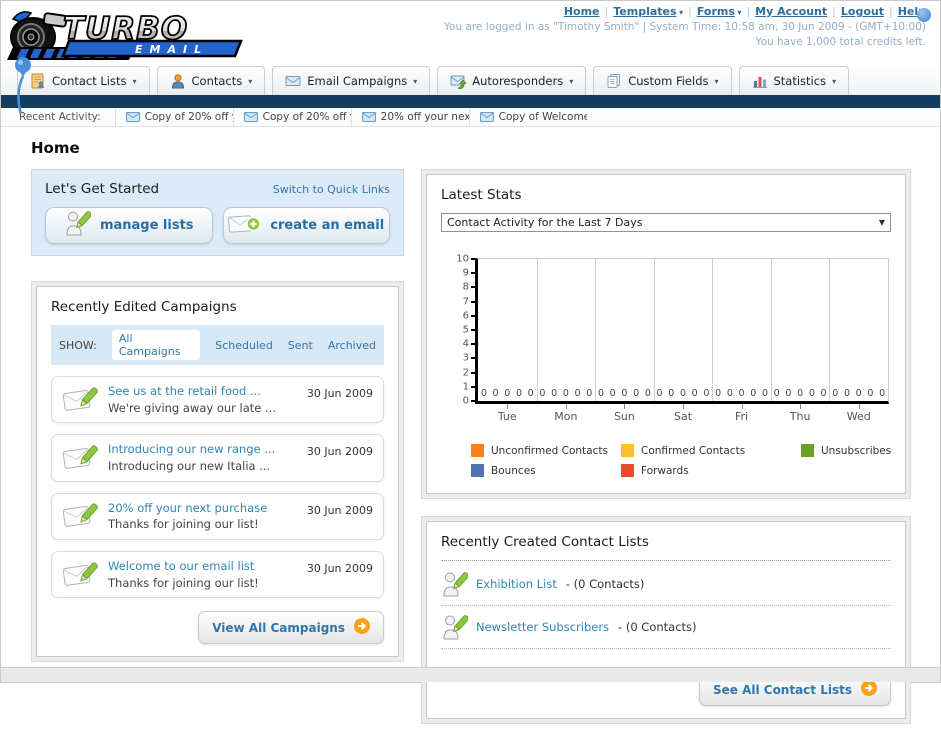 The image size is (941, 741). Describe the element at coordinates (202, 508) in the screenshot. I see `campaign-title-link: 20% off your next purchase` at that location.